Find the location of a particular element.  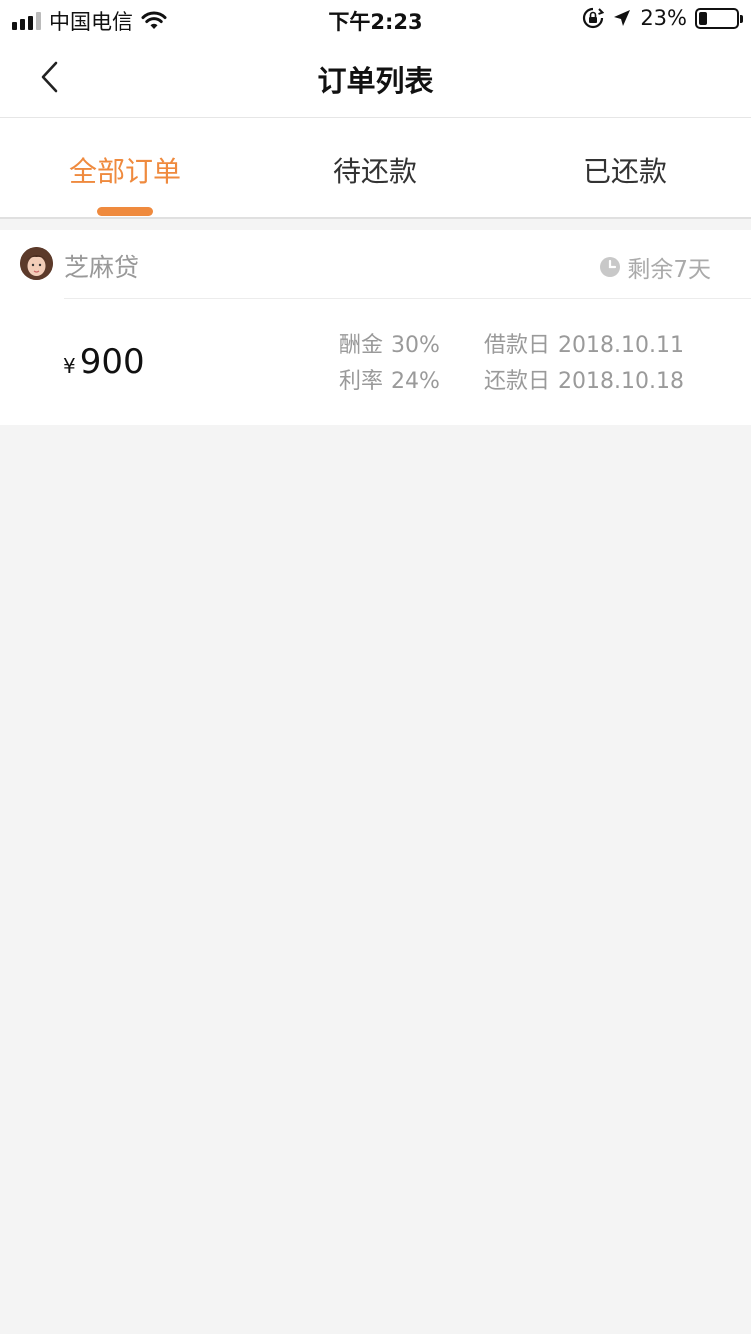

tab-repaid: 已还款 is located at coordinates (625, 168).